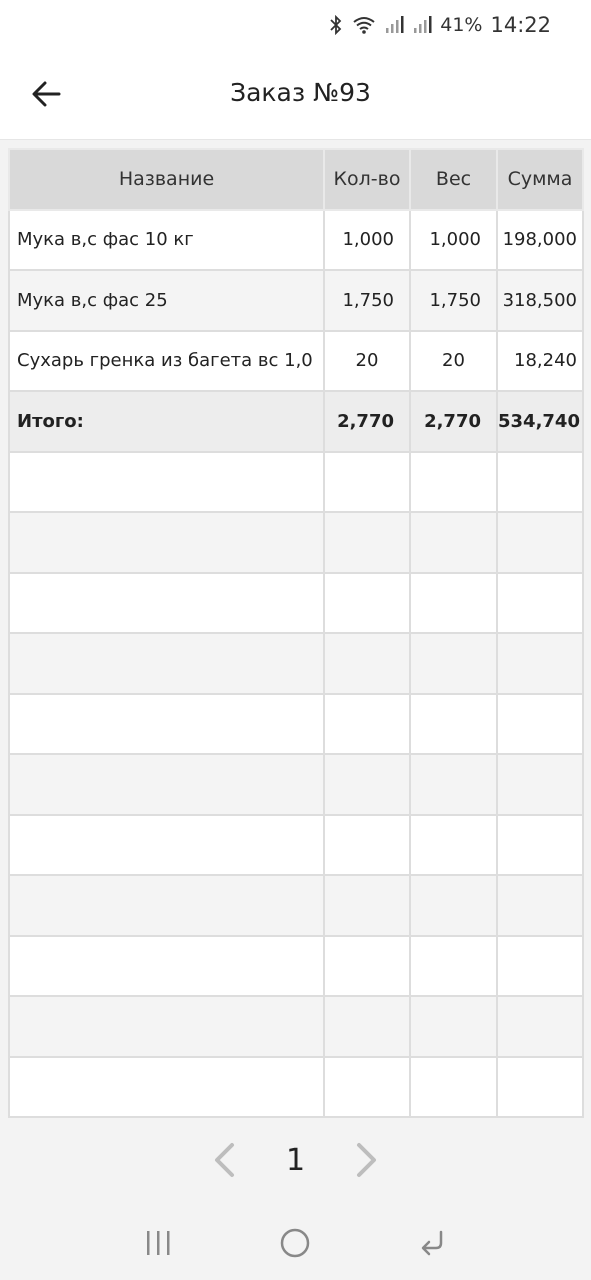 Image resolution: width=591 pixels, height=1280 pixels. I want to click on table-total-row: Итого: 2,770 2,770 534,740, so click(296, 421).